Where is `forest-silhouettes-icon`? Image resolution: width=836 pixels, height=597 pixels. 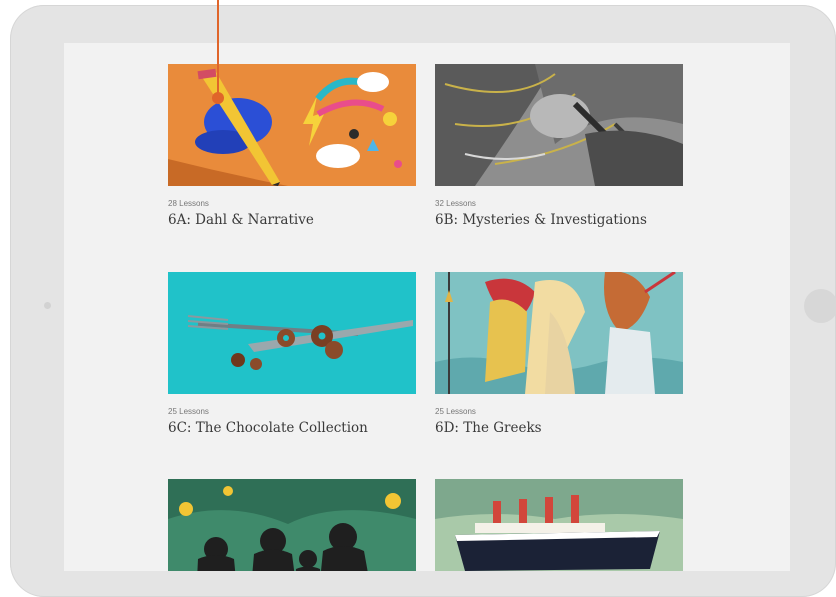
forest-silhouettes-icon is located at coordinates (292, 525).